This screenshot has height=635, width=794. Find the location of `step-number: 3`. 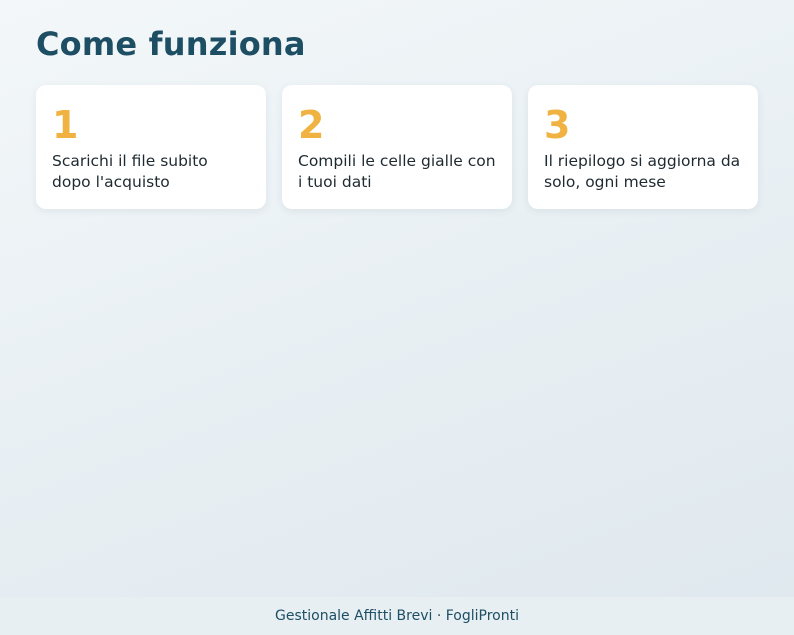

step-number: 3 is located at coordinates (557, 125).